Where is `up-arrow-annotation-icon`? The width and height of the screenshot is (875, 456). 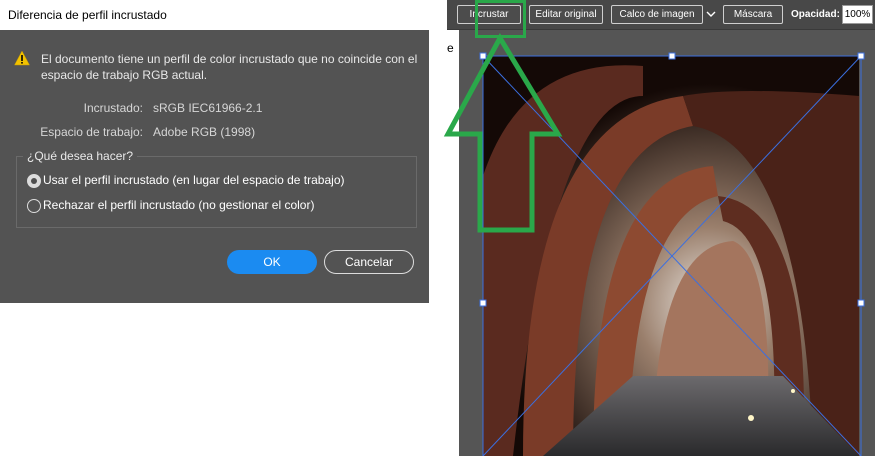
up-arrow-annotation-icon is located at coordinates (503, 132).